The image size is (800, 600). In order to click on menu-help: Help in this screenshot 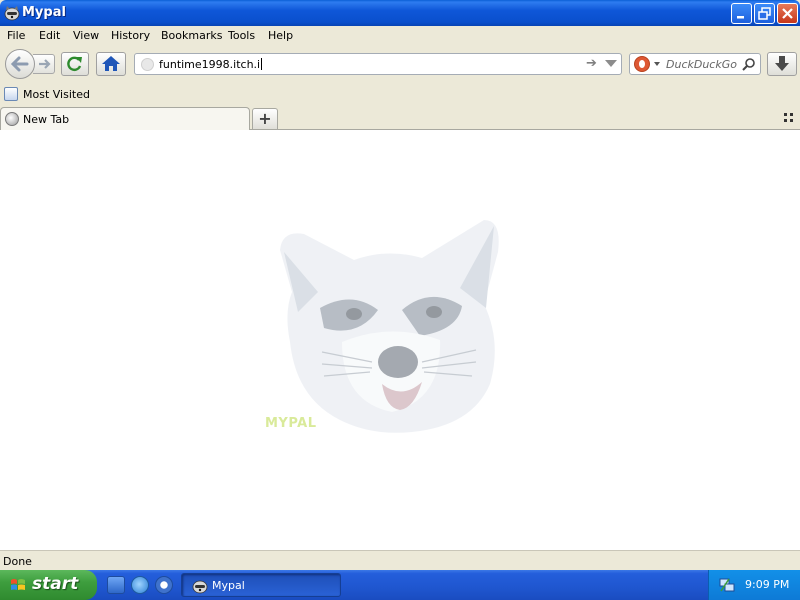, I will do `click(280, 35)`.